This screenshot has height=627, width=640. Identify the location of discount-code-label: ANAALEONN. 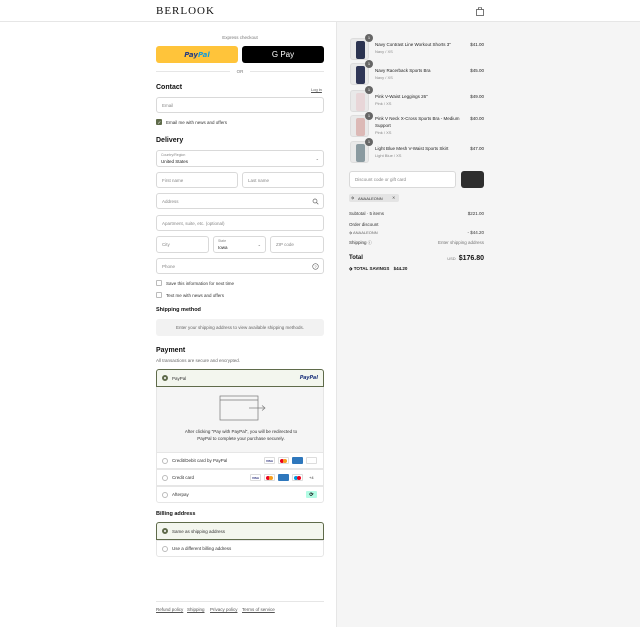
(365, 232).